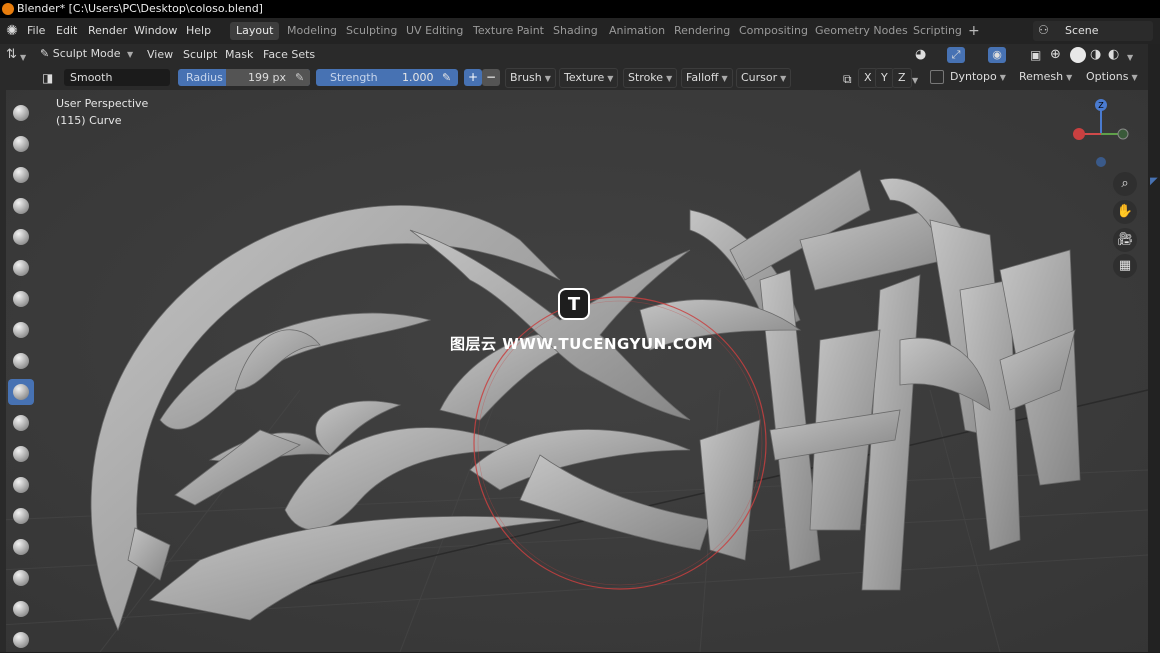 The height and width of the screenshot is (653, 1160). Describe the element at coordinates (21, 113) in the screenshot. I see `draw-brush-tool` at that location.